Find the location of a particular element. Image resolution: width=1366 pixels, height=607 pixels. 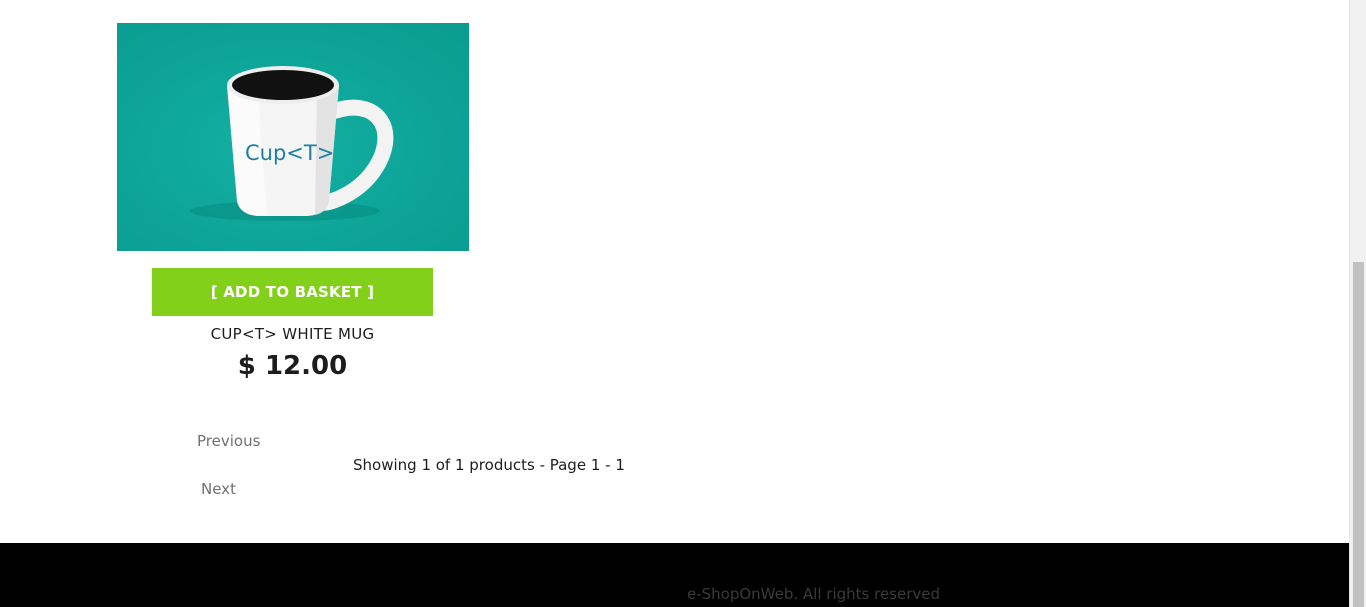

mug-illustration: Cup<T> is located at coordinates (292, 143).